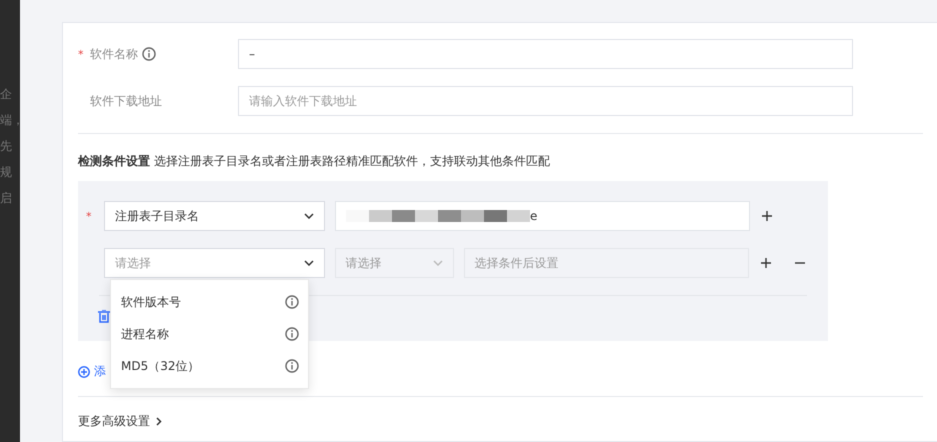 The height and width of the screenshot is (442, 937). Describe the element at coordinates (159, 421) in the screenshot. I see `chevron-right-icon` at that location.